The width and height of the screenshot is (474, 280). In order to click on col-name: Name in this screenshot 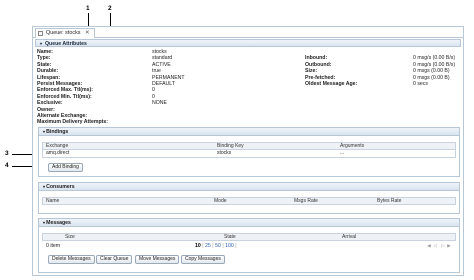, I will do `click(52, 201)`.